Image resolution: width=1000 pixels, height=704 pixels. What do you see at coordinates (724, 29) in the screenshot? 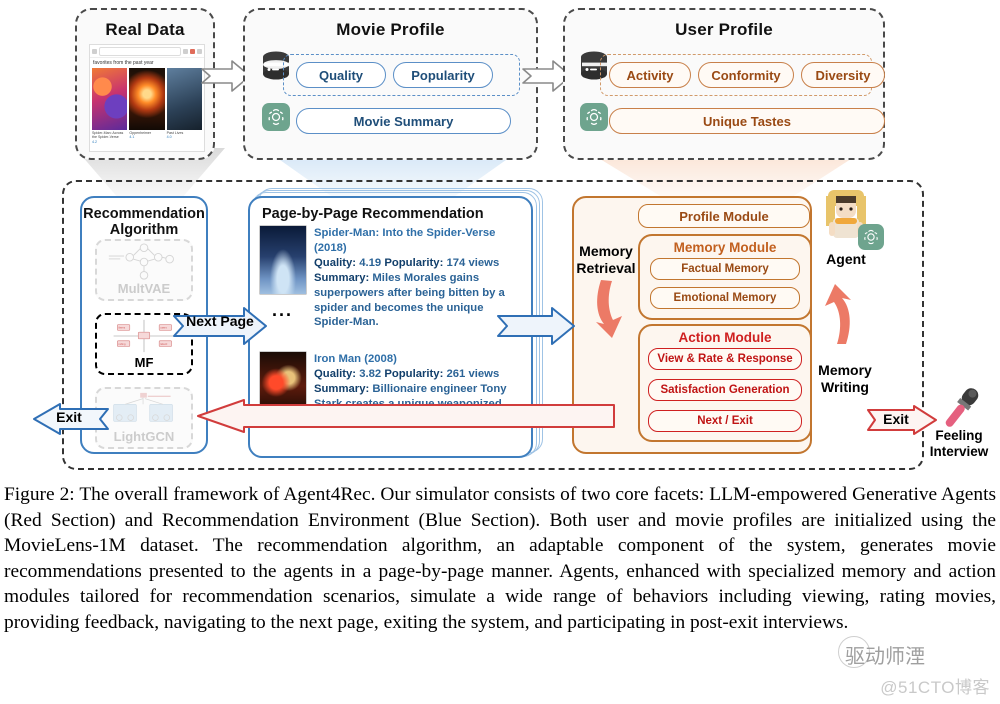
I see `panel-title-user-profile: User Profile` at bounding box center [724, 29].